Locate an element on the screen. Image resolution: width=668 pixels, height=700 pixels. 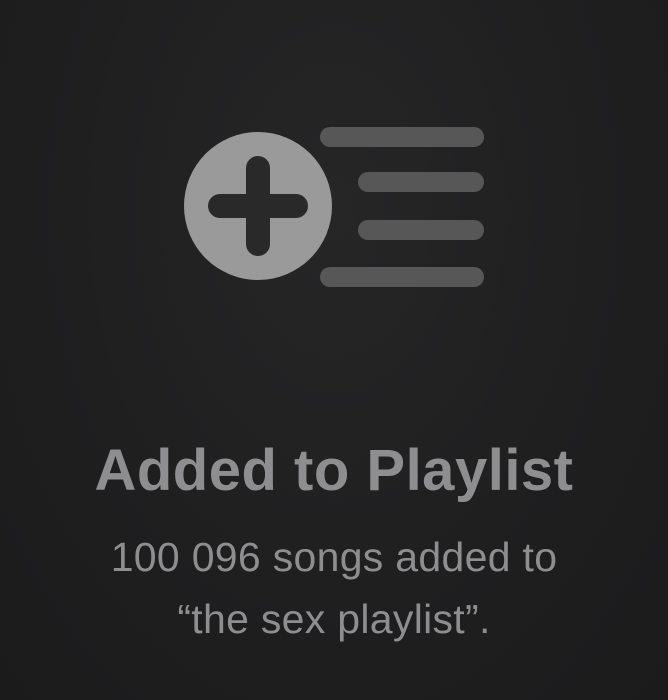
hud-title: Added to Playlist is located at coordinates (334, 470).